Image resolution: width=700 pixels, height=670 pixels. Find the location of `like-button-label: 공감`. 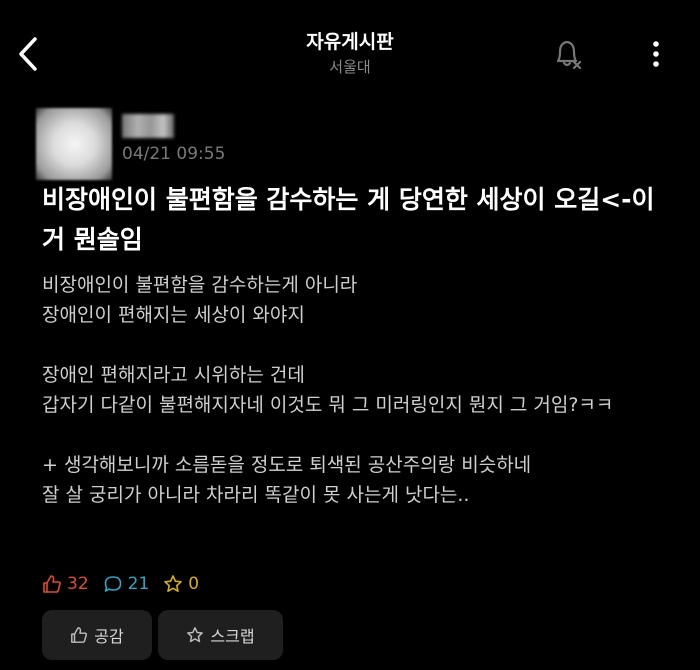

like-button-label: 공감 is located at coordinates (109, 636).